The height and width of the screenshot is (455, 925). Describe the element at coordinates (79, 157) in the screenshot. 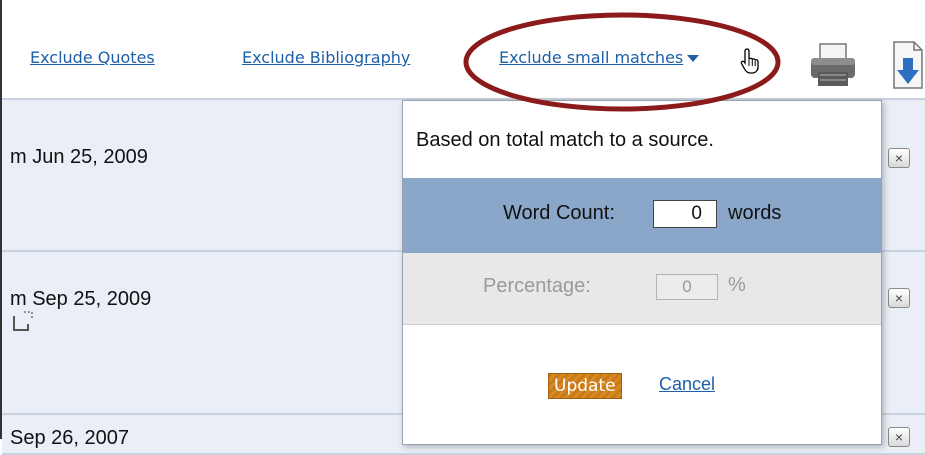

I see `row-date: m Jun 25, 2009` at that location.